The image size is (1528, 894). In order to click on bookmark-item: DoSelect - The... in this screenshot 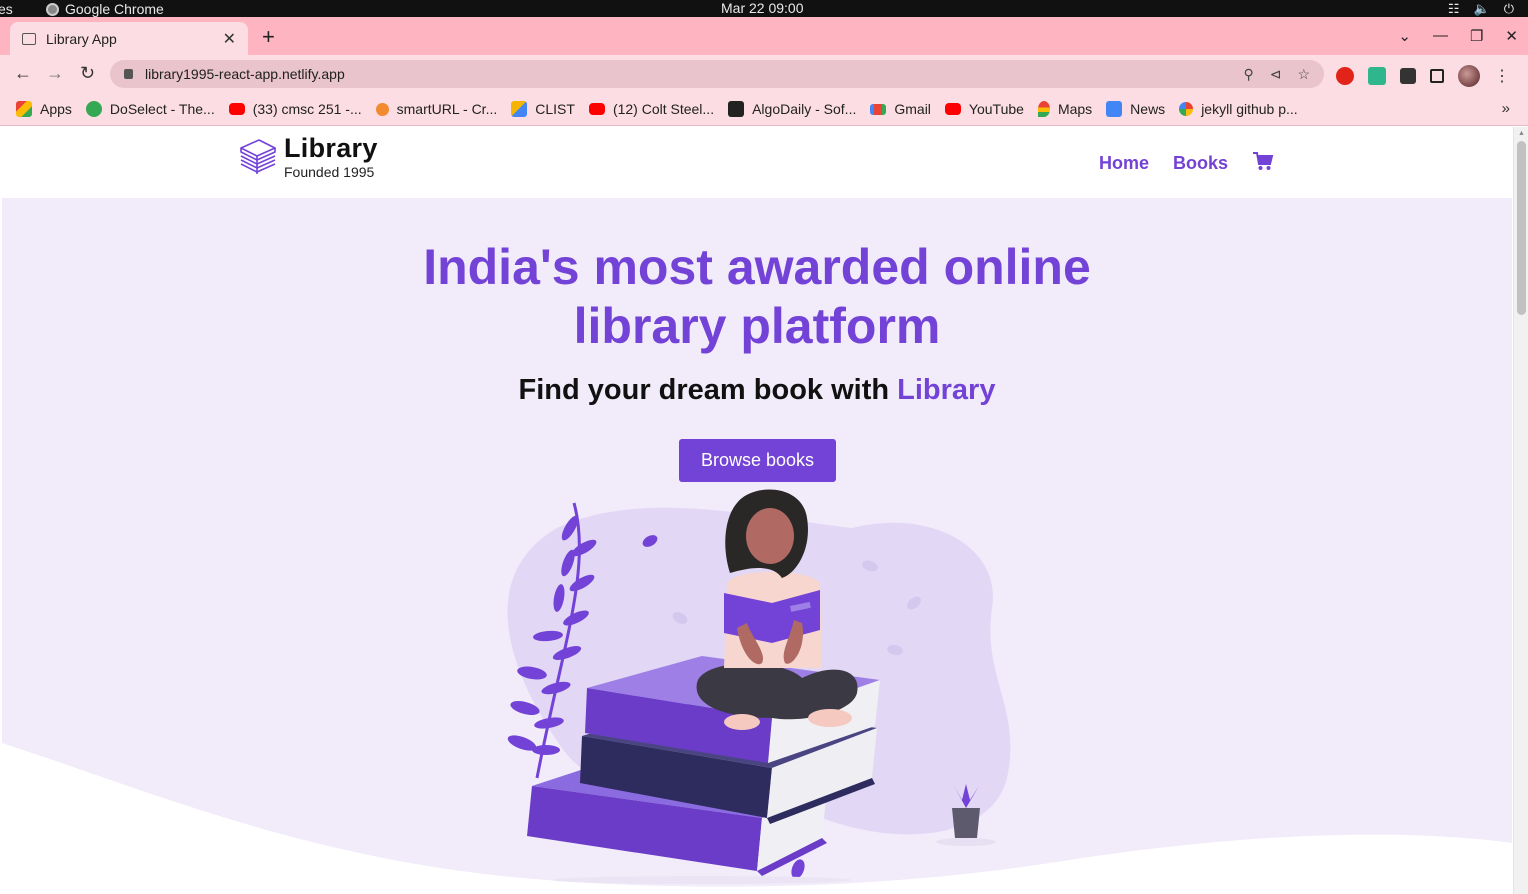, I will do `click(150, 109)`.